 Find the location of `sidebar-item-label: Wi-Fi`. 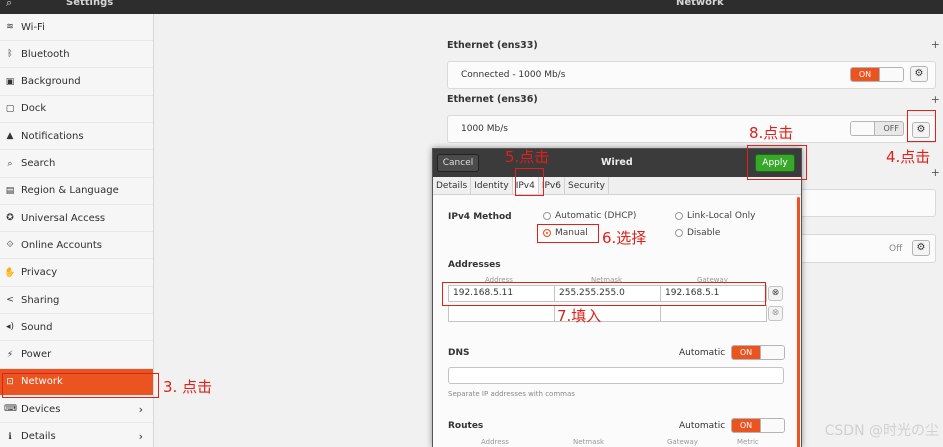

sidebar-item-label: Wi-Fi is located at coordinates (33, 27).